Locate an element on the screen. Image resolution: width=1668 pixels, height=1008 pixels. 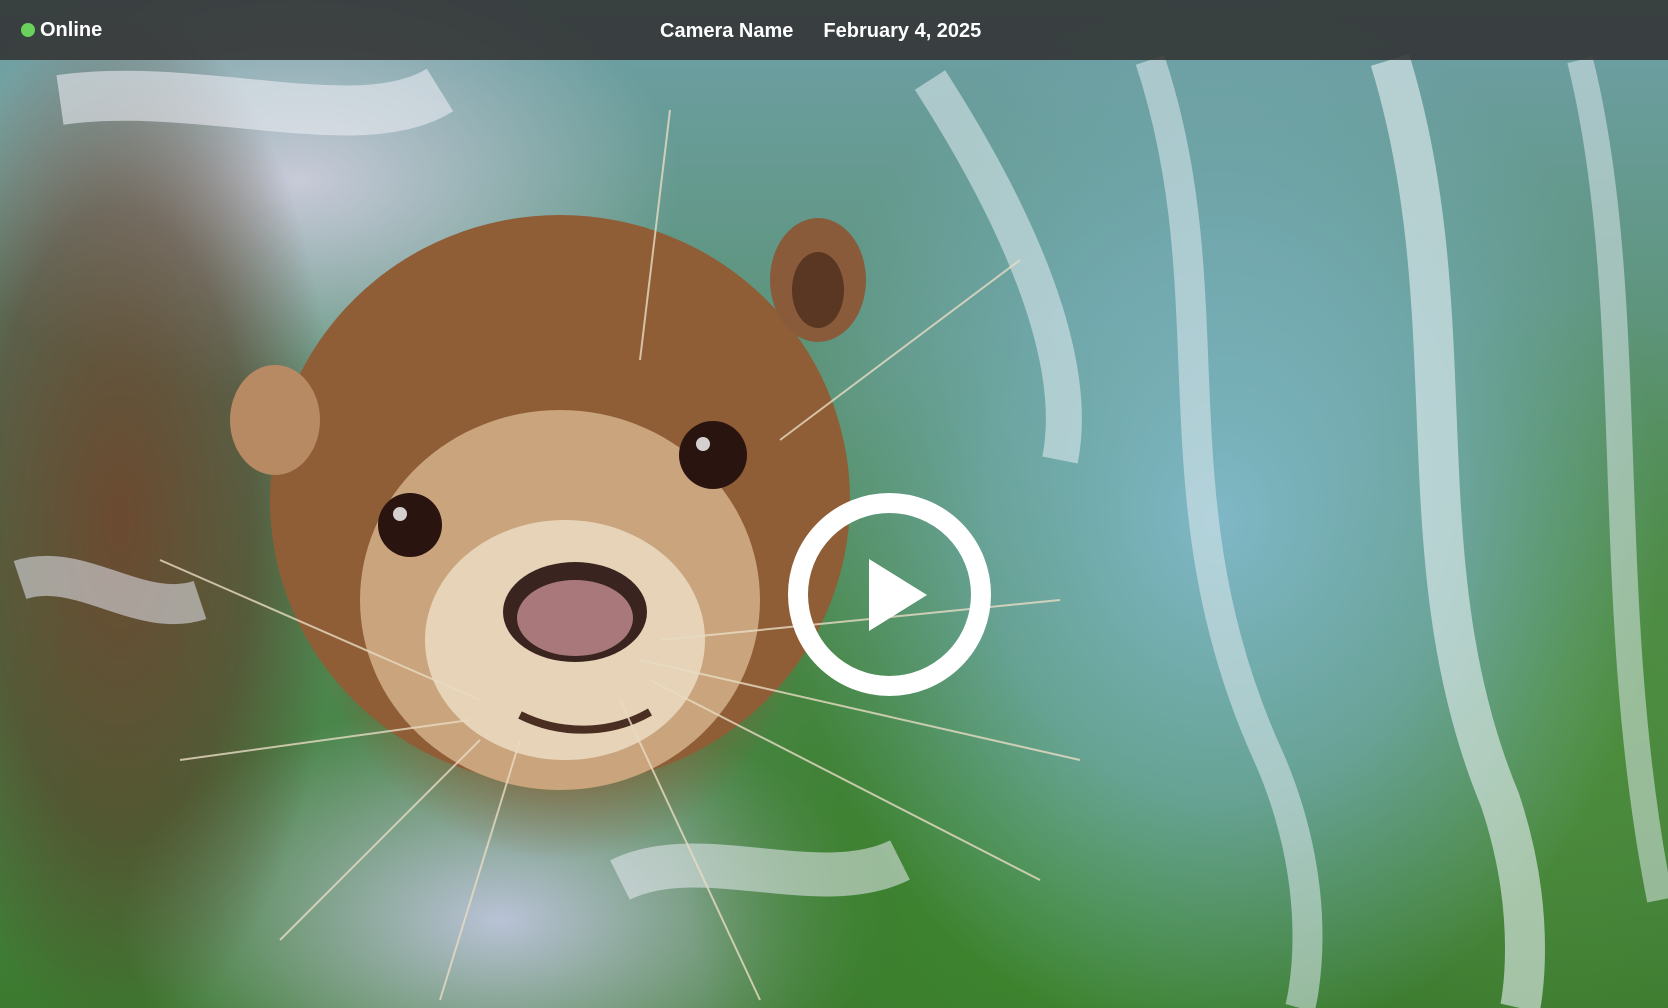
camera-date: February 4, 2025 is located at coordinates (902, 31).